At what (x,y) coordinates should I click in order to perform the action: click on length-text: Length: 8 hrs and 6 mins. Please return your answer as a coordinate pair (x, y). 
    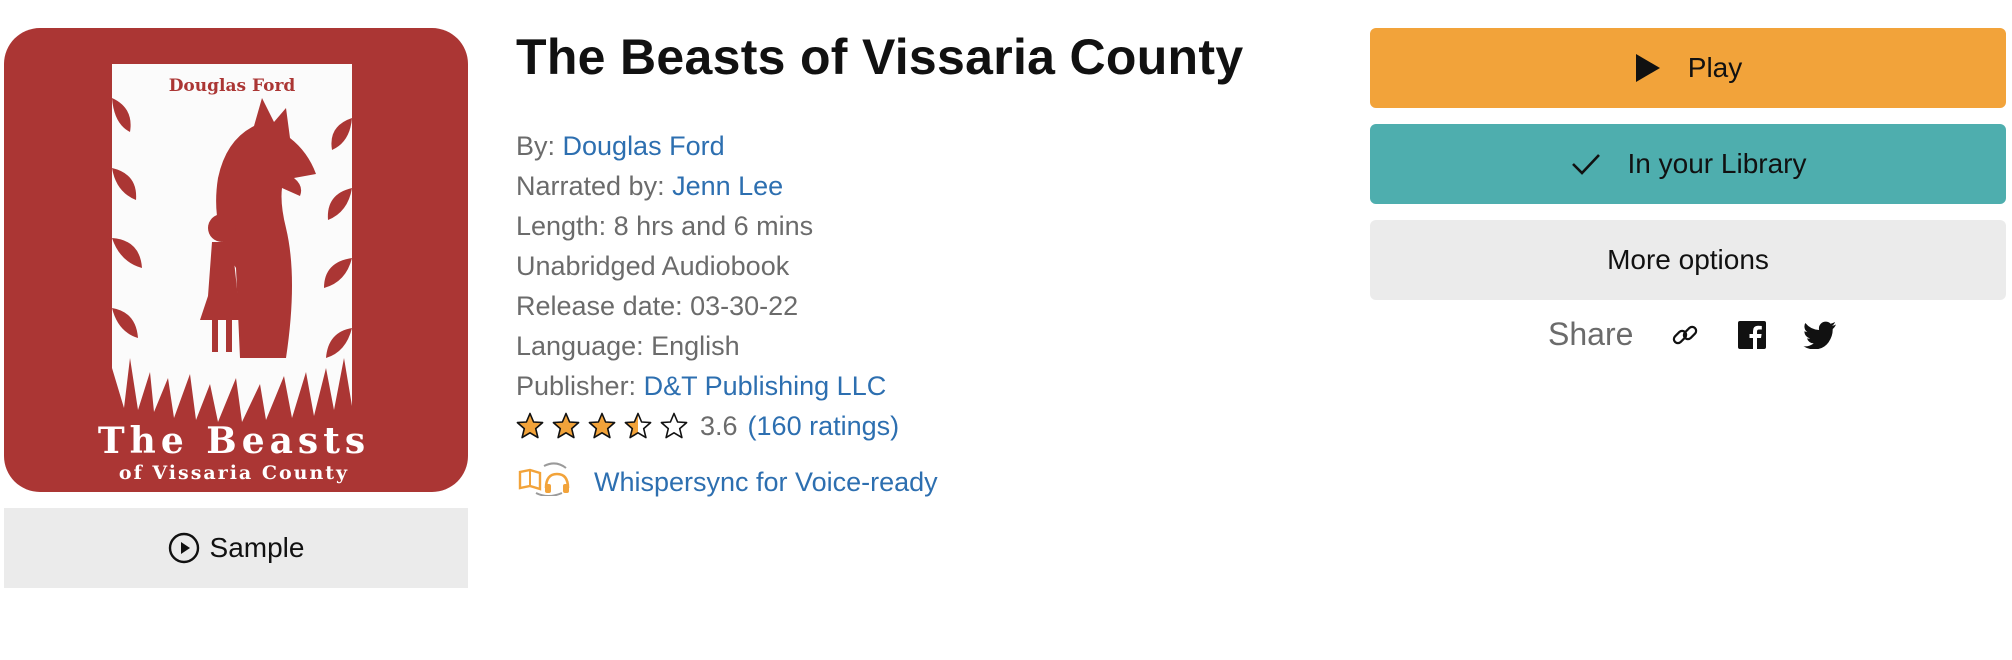
    Looking at the image, I should click on (665, 226).